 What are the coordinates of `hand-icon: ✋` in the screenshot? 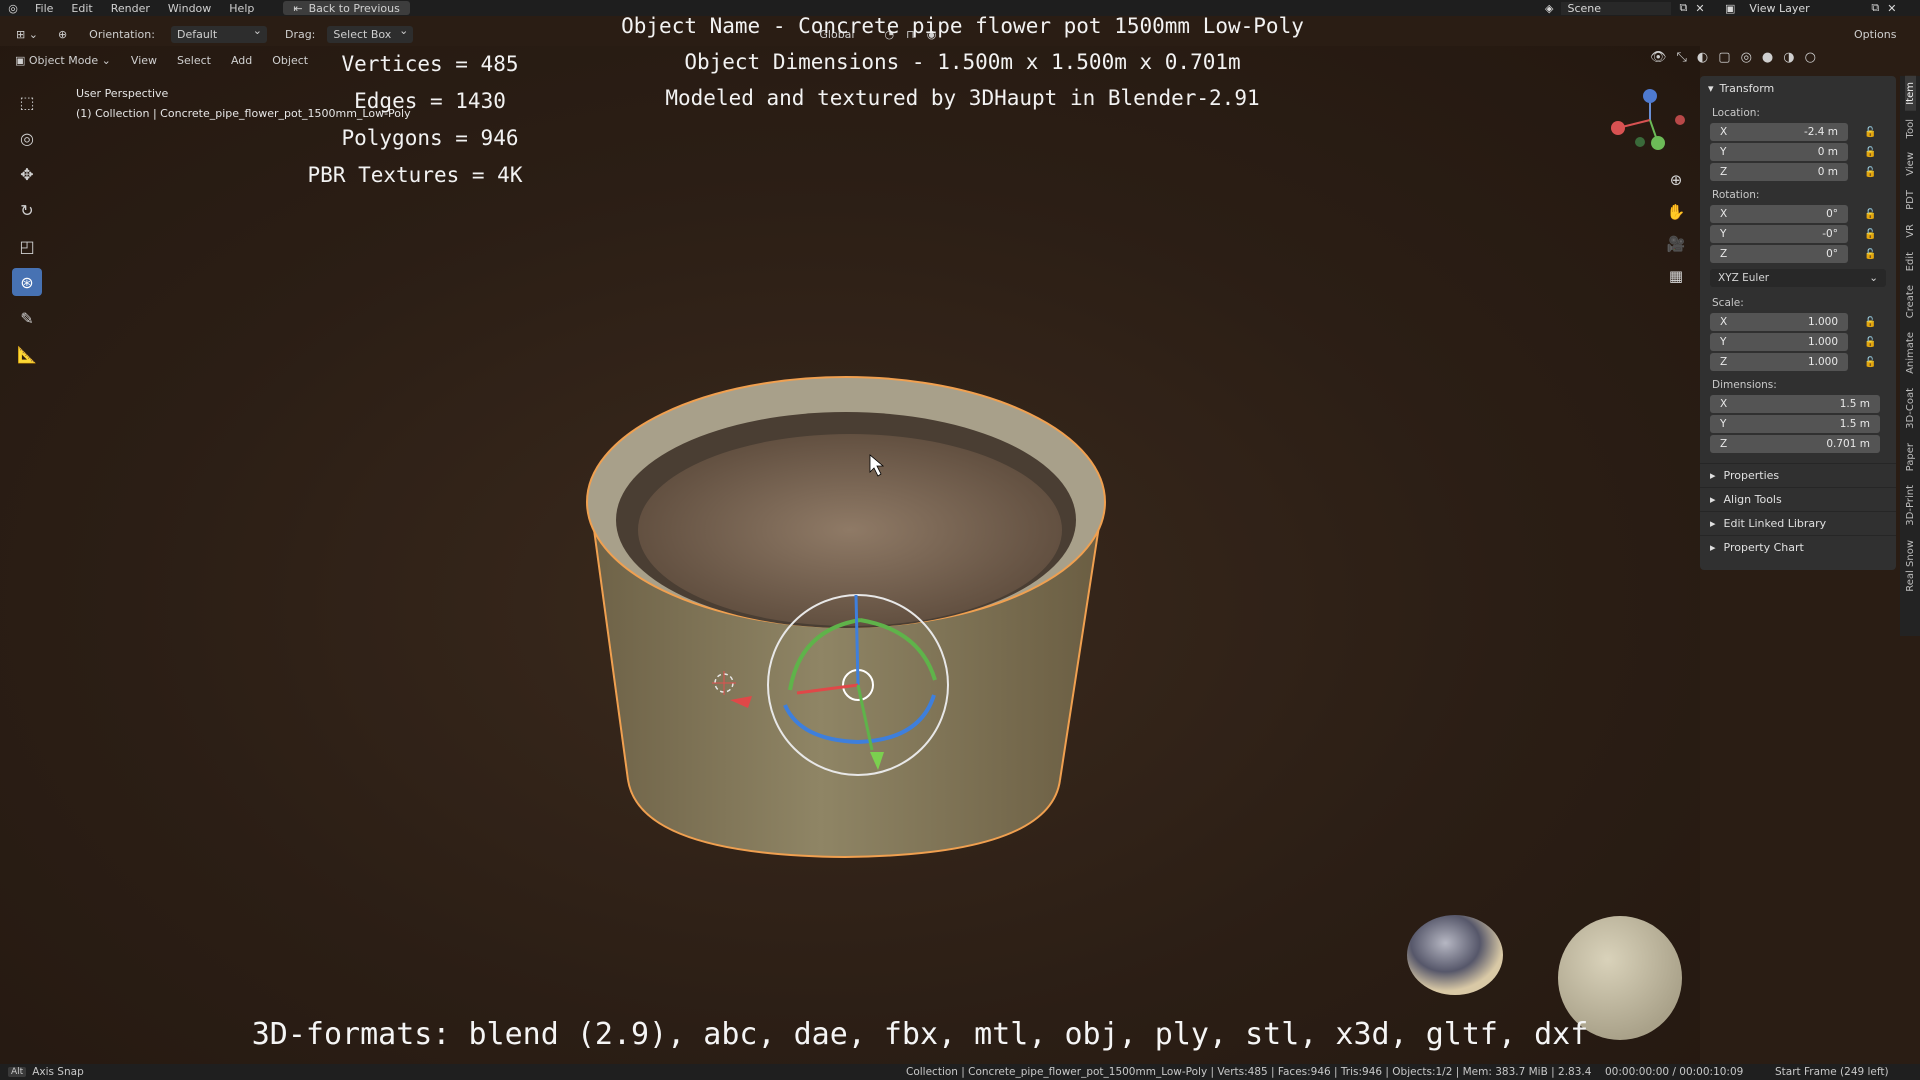 It's located at (1676, 212).